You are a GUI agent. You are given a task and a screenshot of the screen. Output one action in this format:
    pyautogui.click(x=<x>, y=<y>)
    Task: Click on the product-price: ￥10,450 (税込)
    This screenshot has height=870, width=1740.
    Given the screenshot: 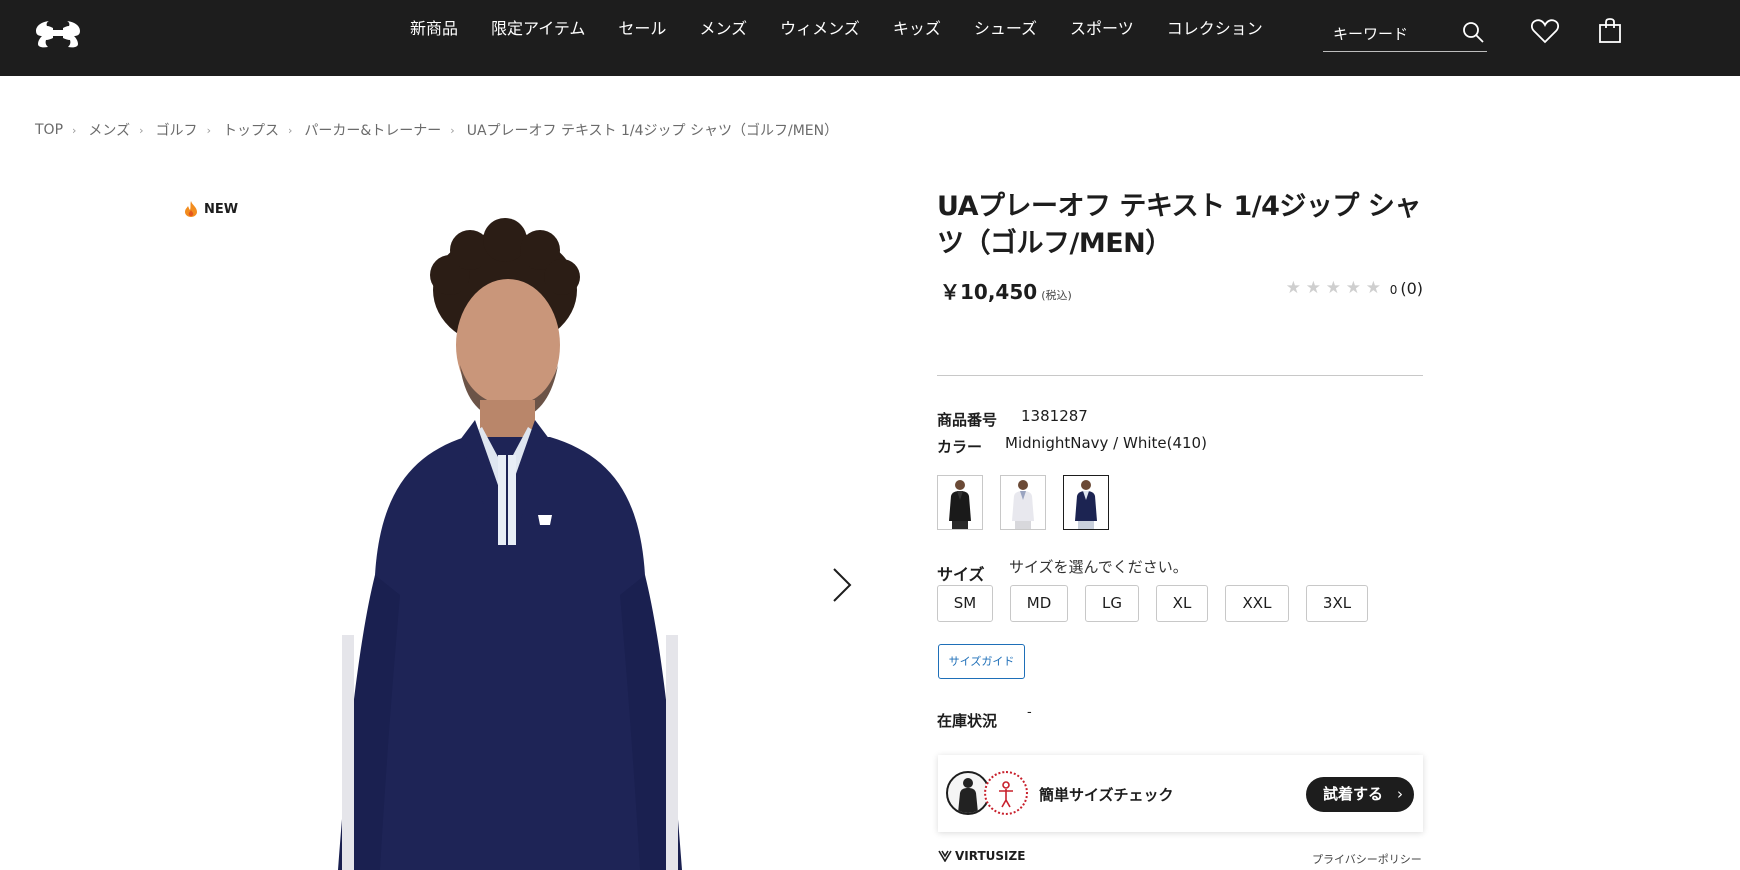 What is the action you would take?
    pyautogui.click(x=1006, y=290)
    